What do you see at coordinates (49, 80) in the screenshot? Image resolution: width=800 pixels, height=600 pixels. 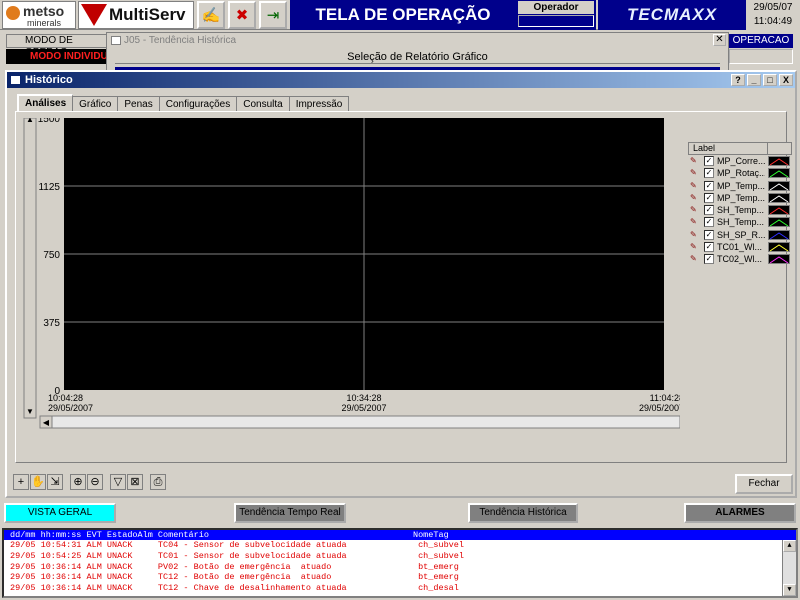 I see `window-title: Histórico` at bounding box center [49, 80].